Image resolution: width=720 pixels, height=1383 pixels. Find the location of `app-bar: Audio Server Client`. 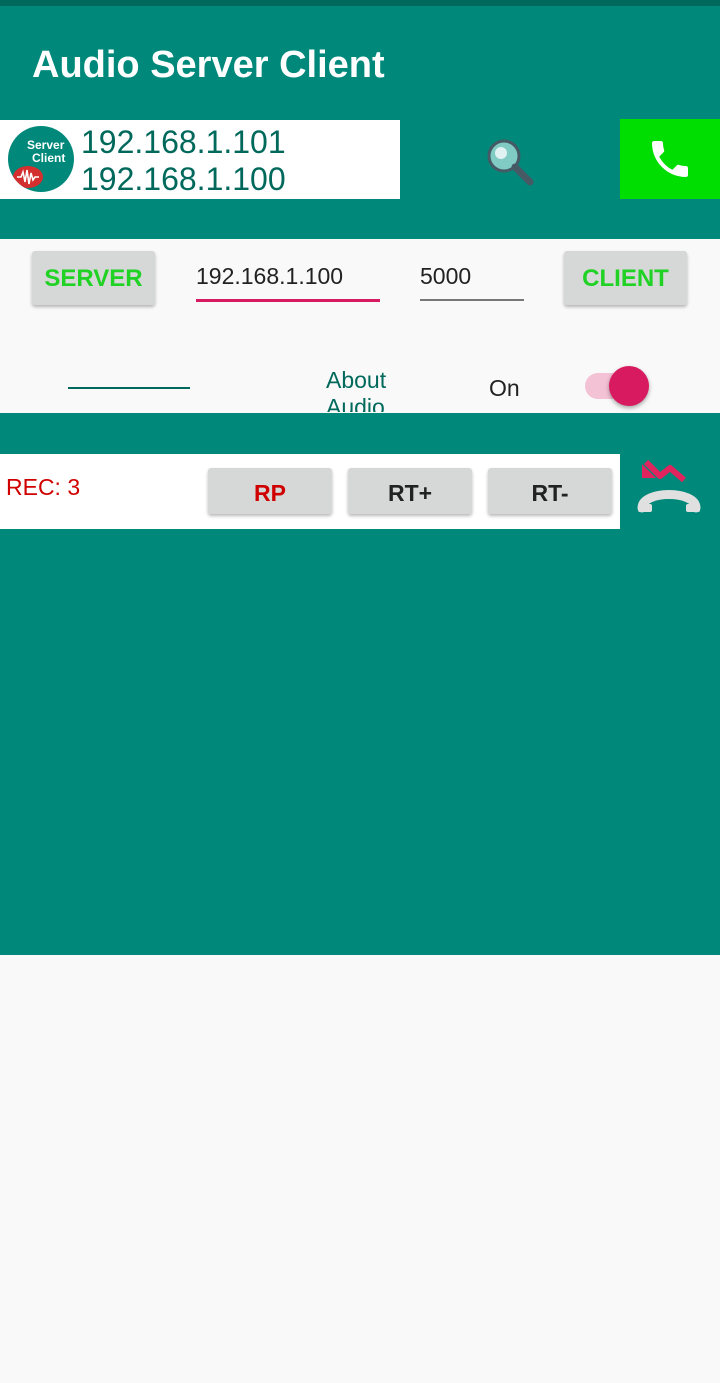

app-bar: Audio Server Client is located at coordinates (360, 62).